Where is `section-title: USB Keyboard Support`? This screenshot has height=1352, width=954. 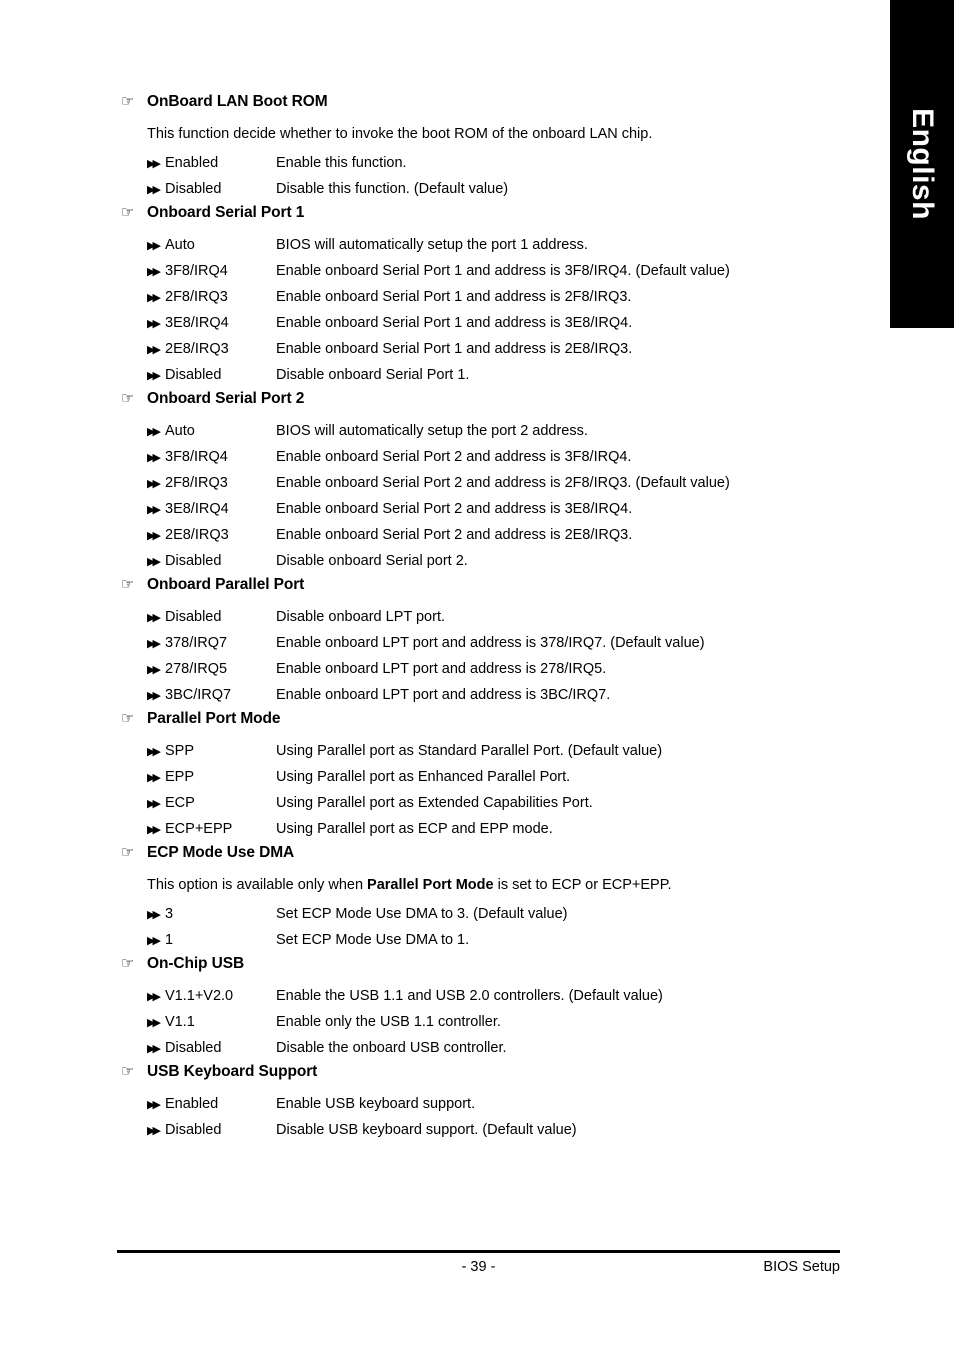 section-title: USB Keyboard Support is located at coordinates (232, 1071).